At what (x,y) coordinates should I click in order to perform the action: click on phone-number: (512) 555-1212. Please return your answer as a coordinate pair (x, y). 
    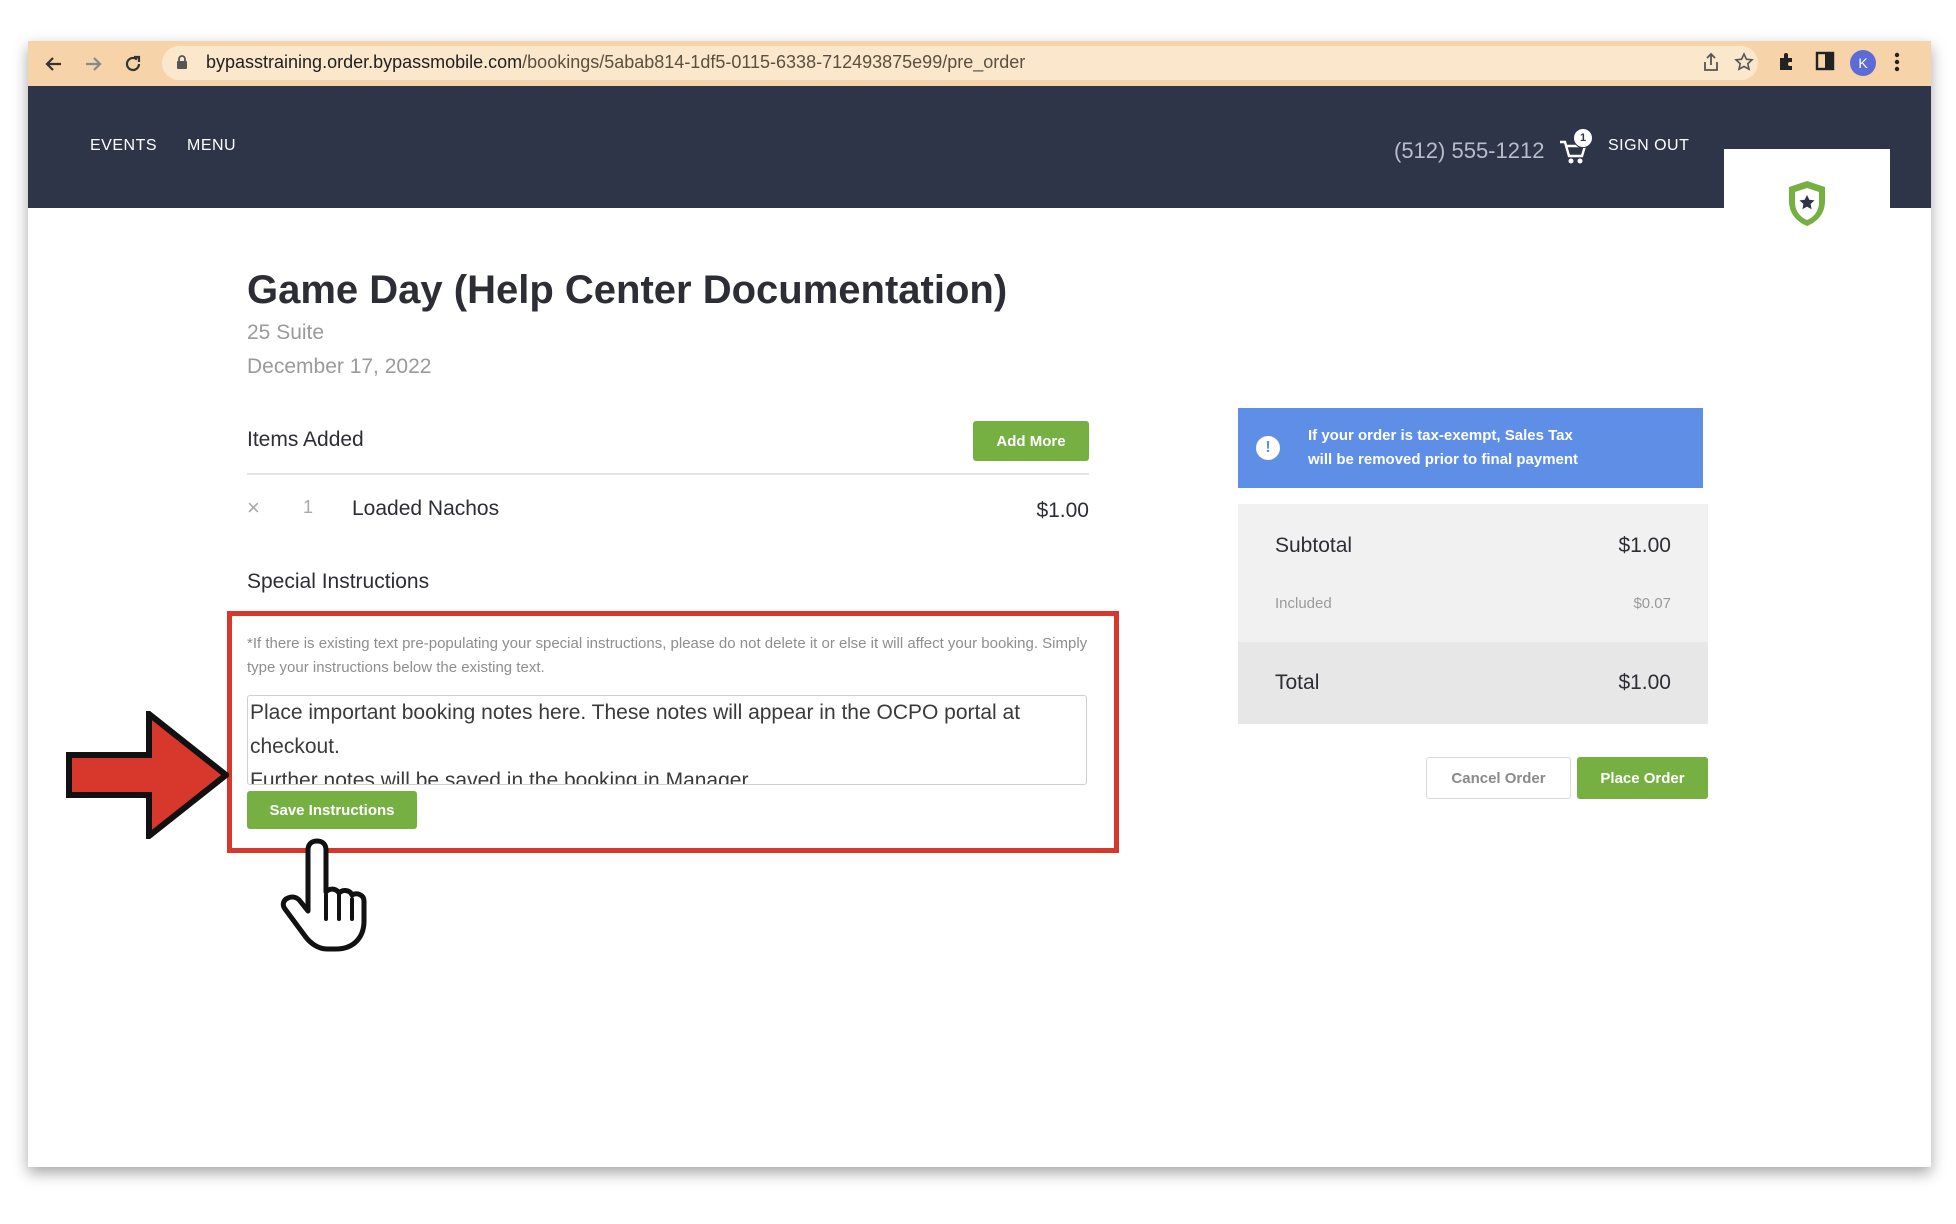
    Looking at the image, I should click on (1469, 150).